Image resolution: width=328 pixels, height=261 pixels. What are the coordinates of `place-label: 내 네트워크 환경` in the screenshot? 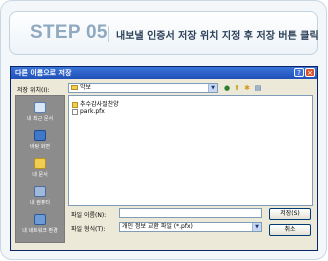 It's located at (40, 231).